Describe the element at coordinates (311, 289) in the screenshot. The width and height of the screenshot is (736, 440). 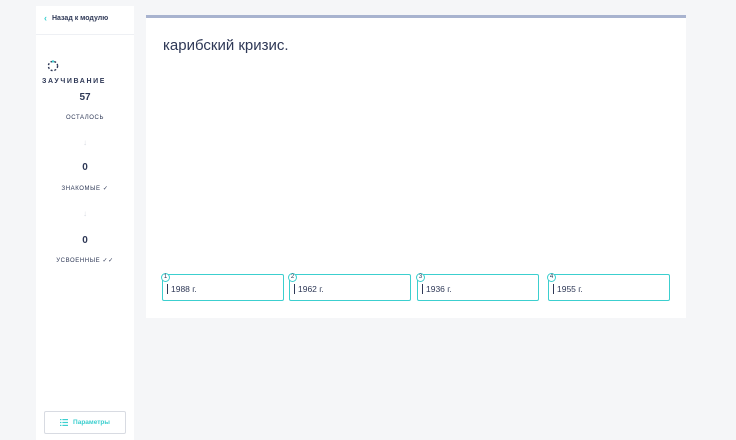
I see `option-text: 1962 г.` at that location.